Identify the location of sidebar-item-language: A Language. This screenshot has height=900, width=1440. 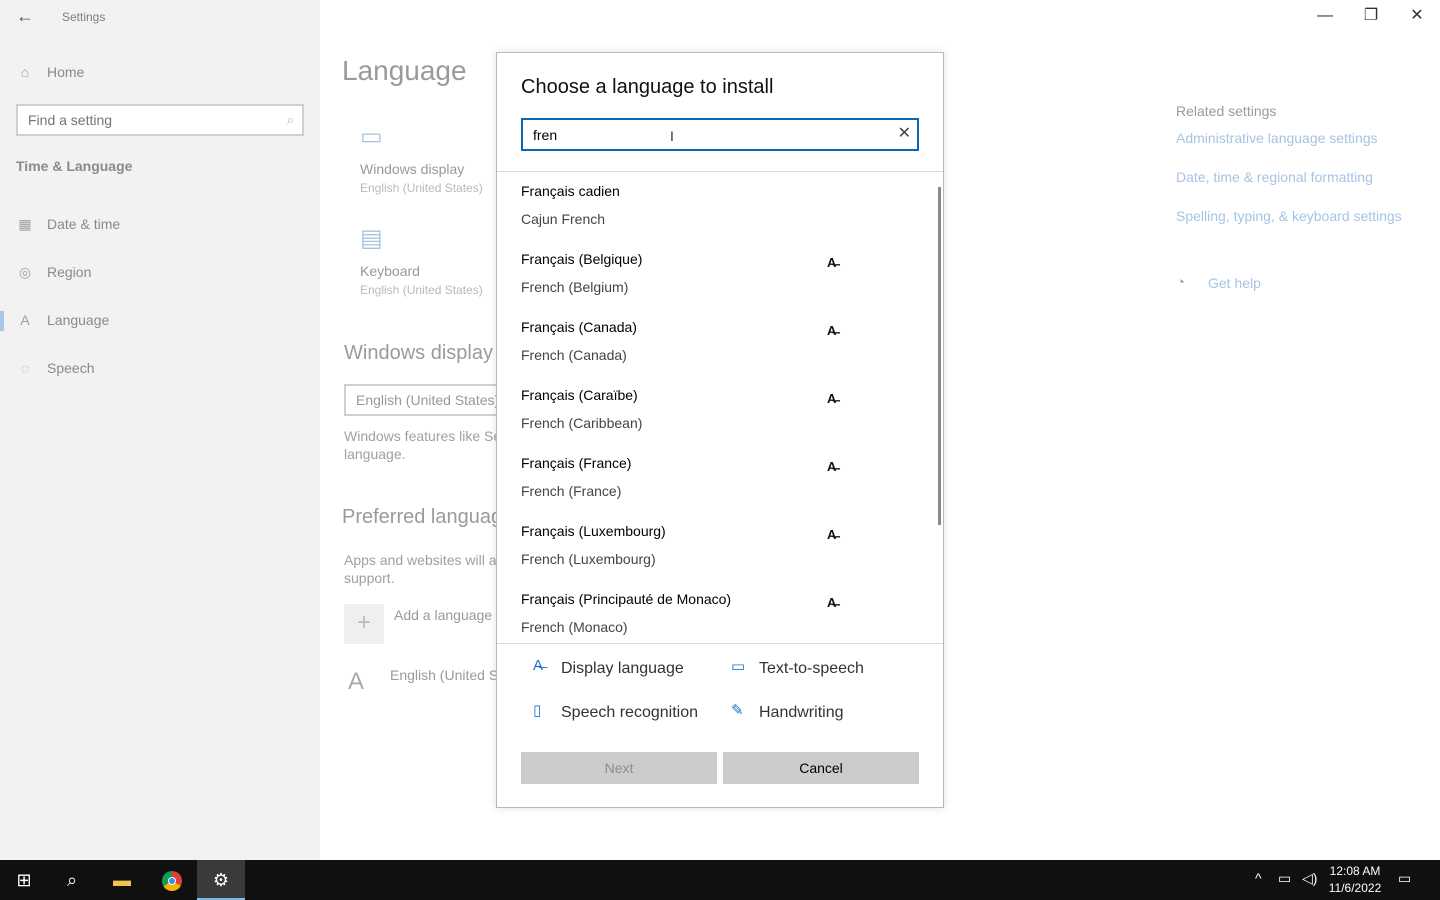
(160, 321).